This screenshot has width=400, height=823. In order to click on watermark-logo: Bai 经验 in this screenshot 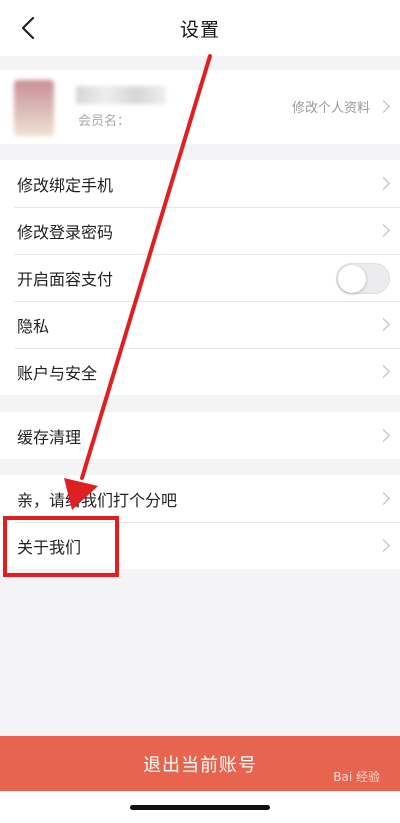, I will do `click(356, 777)`.